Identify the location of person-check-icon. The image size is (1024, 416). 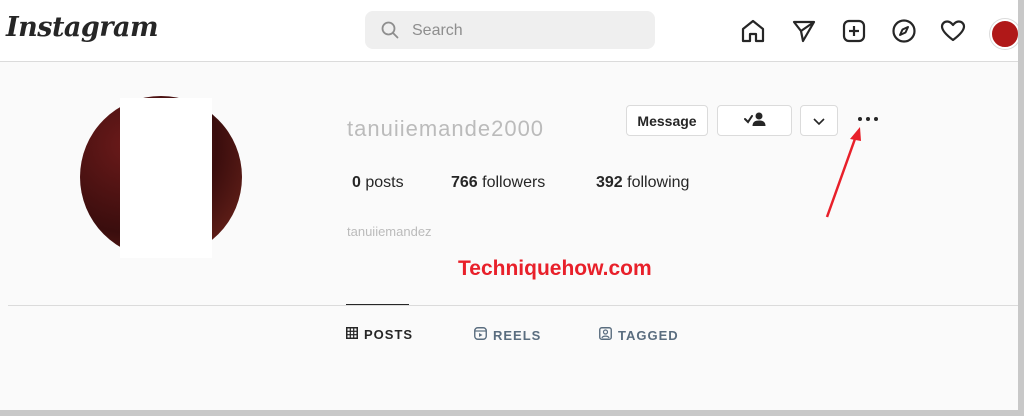
(754, 120).